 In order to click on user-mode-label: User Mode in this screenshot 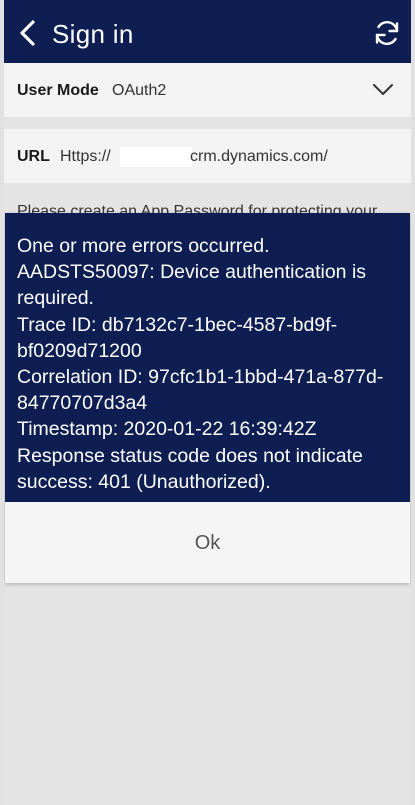, I will do `click(58, 90)`.